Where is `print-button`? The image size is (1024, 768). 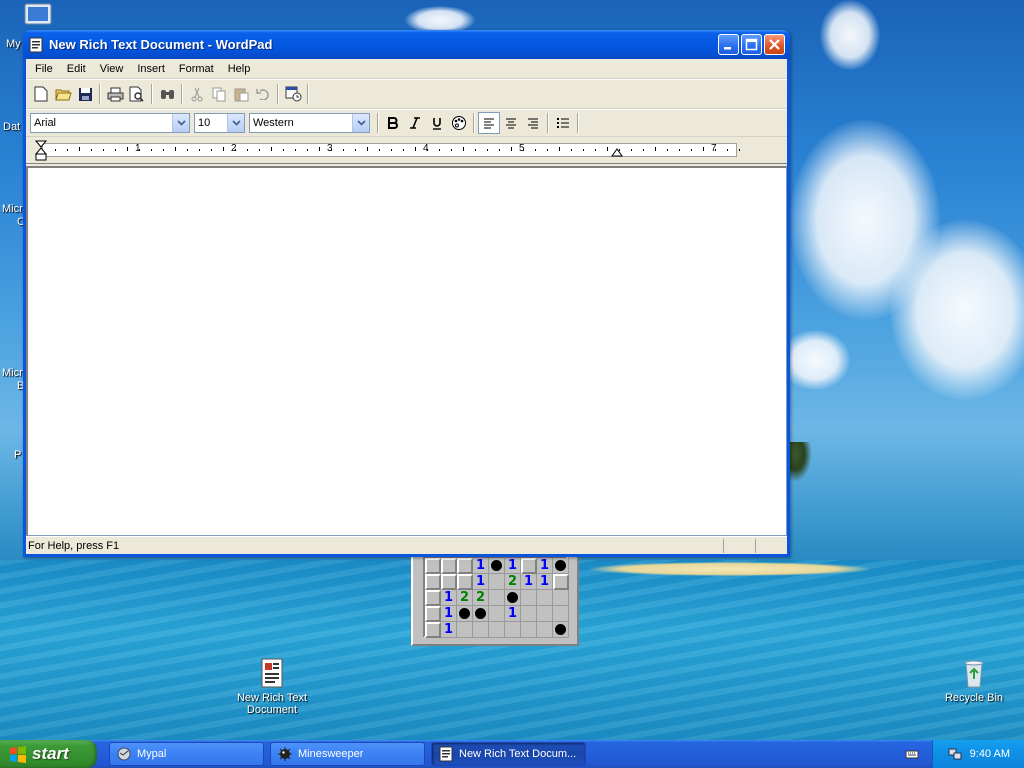
print-button is located at coordinates (115, 94).